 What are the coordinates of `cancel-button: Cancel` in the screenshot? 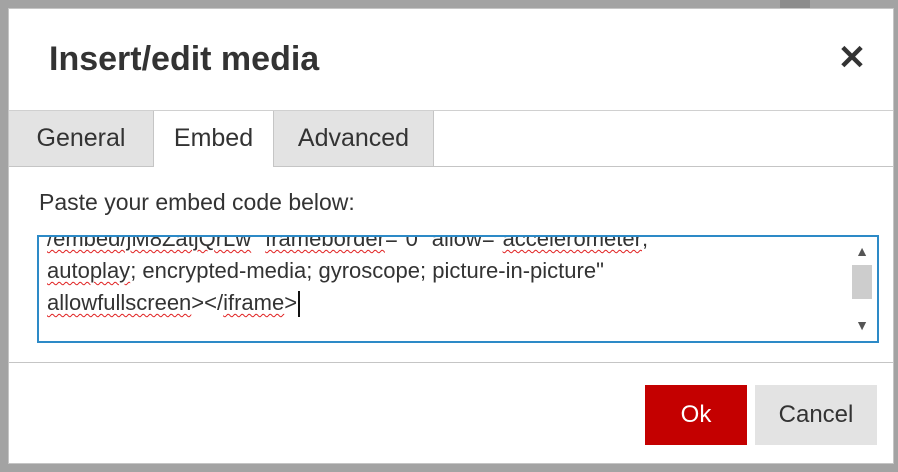 It's located at (816, 415).